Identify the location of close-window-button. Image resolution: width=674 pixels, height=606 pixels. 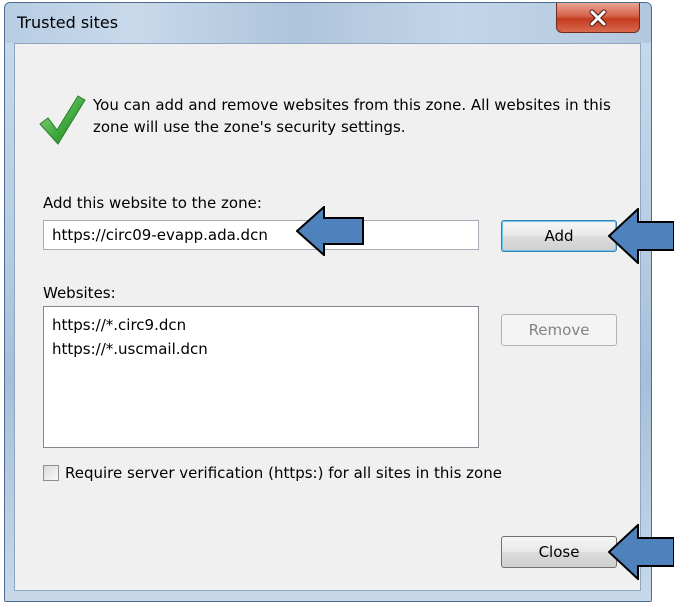
(598, 18).